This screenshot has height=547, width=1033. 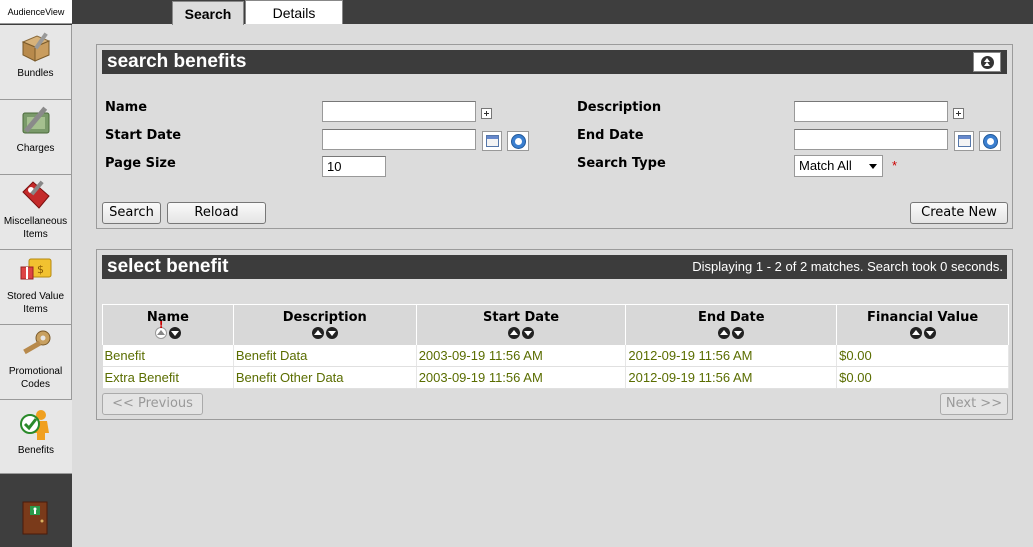 I want to click on search-panel-header: search benefits, so click(x=554, y=62).